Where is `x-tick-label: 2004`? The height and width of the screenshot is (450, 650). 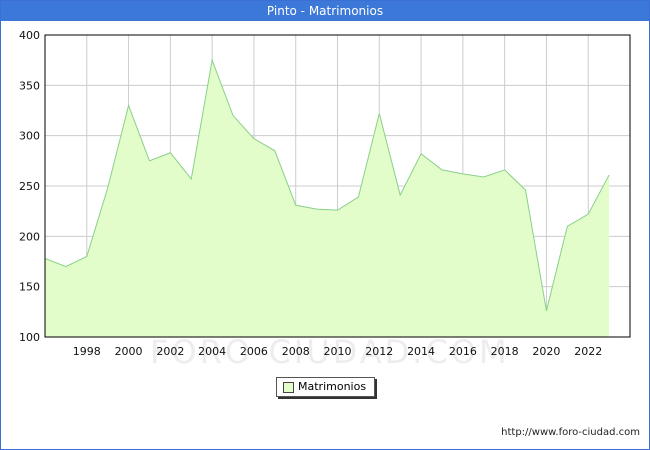 x-tick-label: 2004 is located at coordinates (212, 351).